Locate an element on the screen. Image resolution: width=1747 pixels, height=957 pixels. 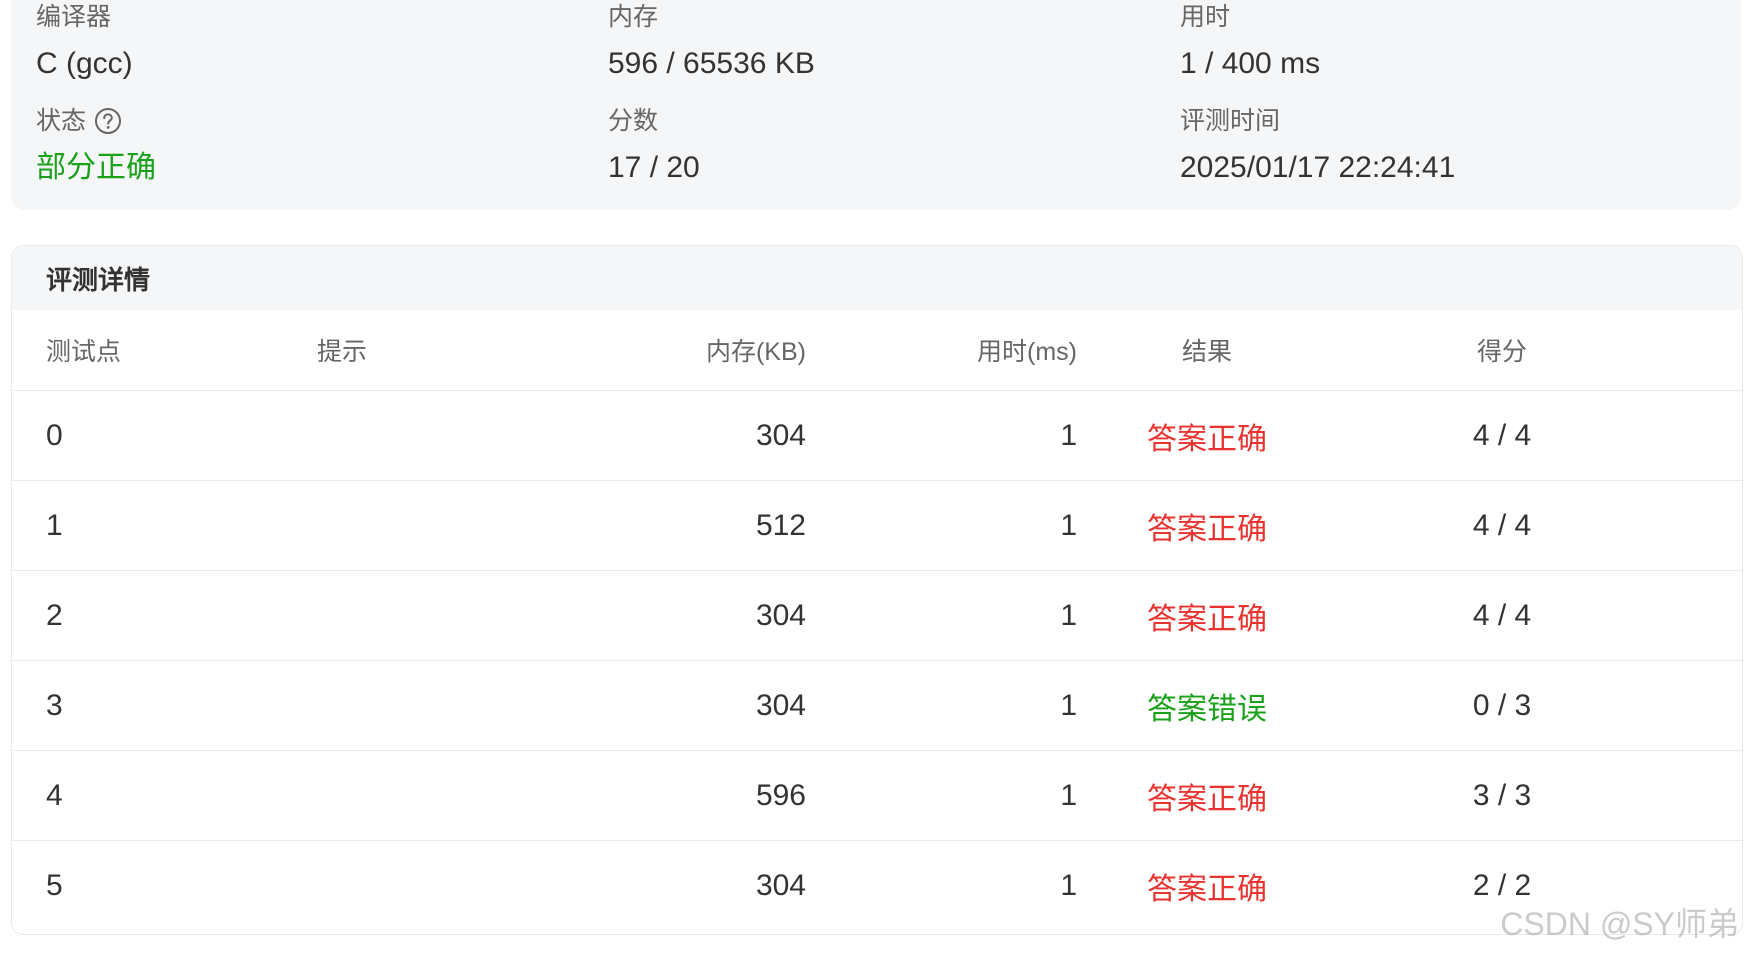
col-header-memory: 内存(KB) is located at coordinates (755, 352).